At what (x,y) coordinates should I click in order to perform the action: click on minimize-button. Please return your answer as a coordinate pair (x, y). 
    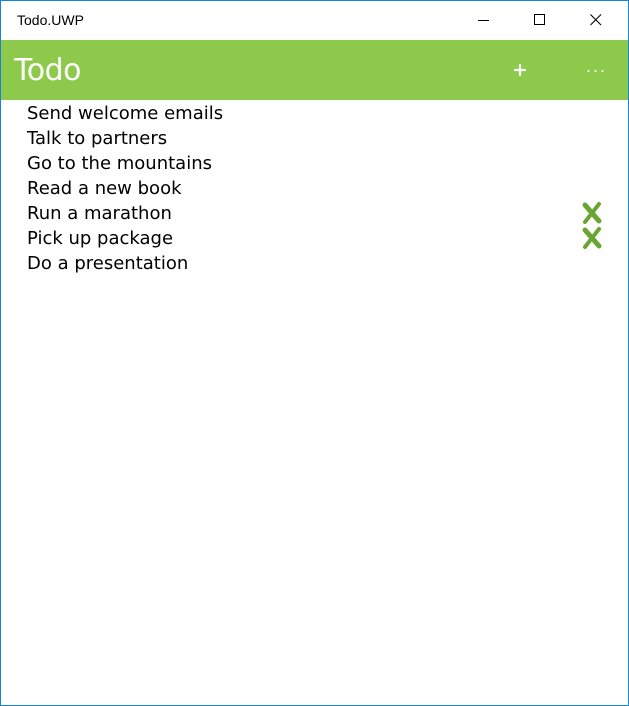
    Looking at the image, I should click on (484, 20).